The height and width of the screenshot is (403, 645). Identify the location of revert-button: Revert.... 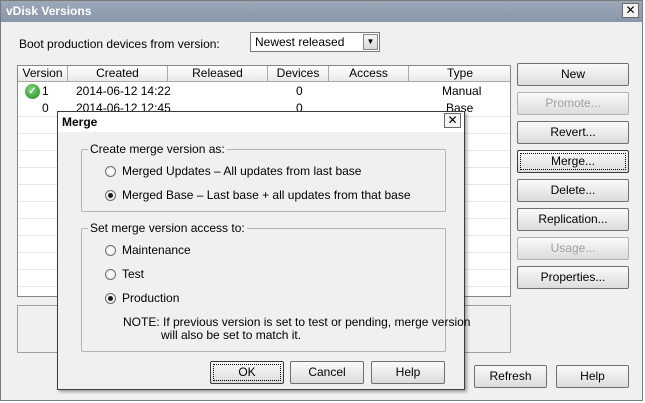
(573, 132).